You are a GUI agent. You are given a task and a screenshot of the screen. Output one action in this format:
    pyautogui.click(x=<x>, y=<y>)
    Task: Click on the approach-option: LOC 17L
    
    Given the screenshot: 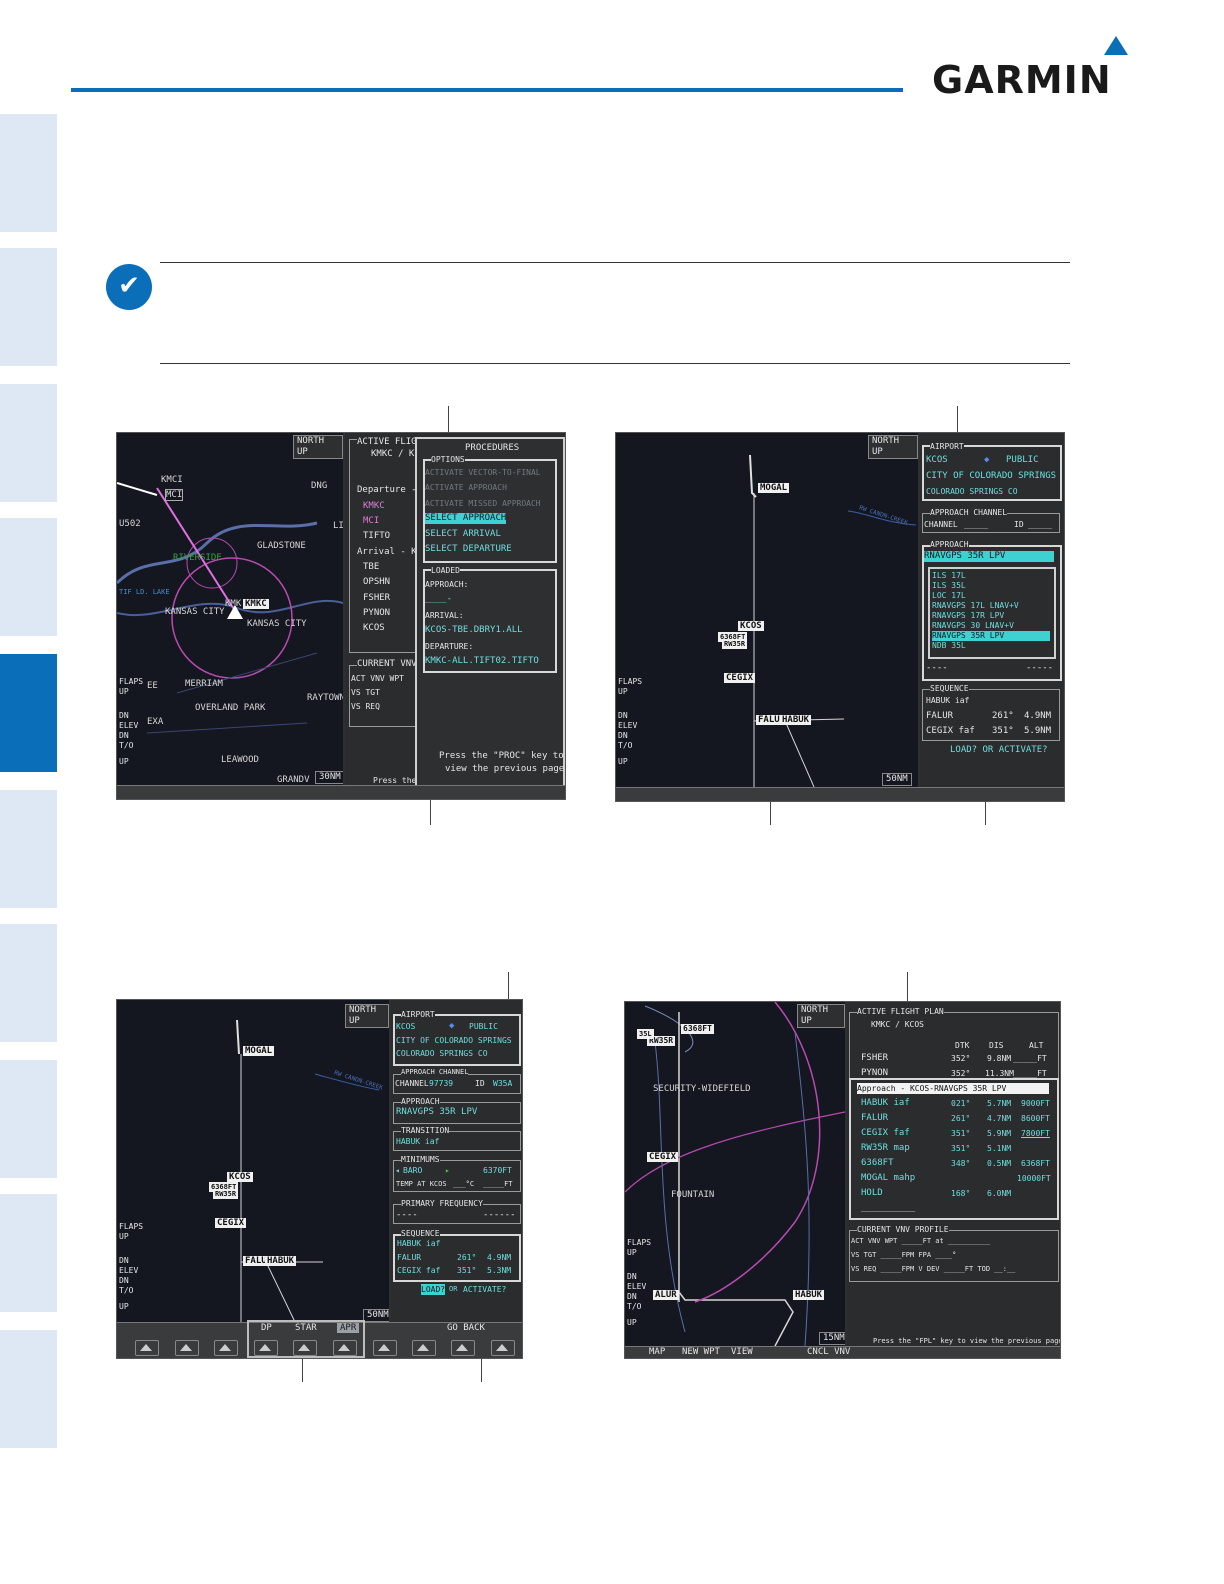 What is the action you would take?
    pyautogui.click(x=949, y=596)
    